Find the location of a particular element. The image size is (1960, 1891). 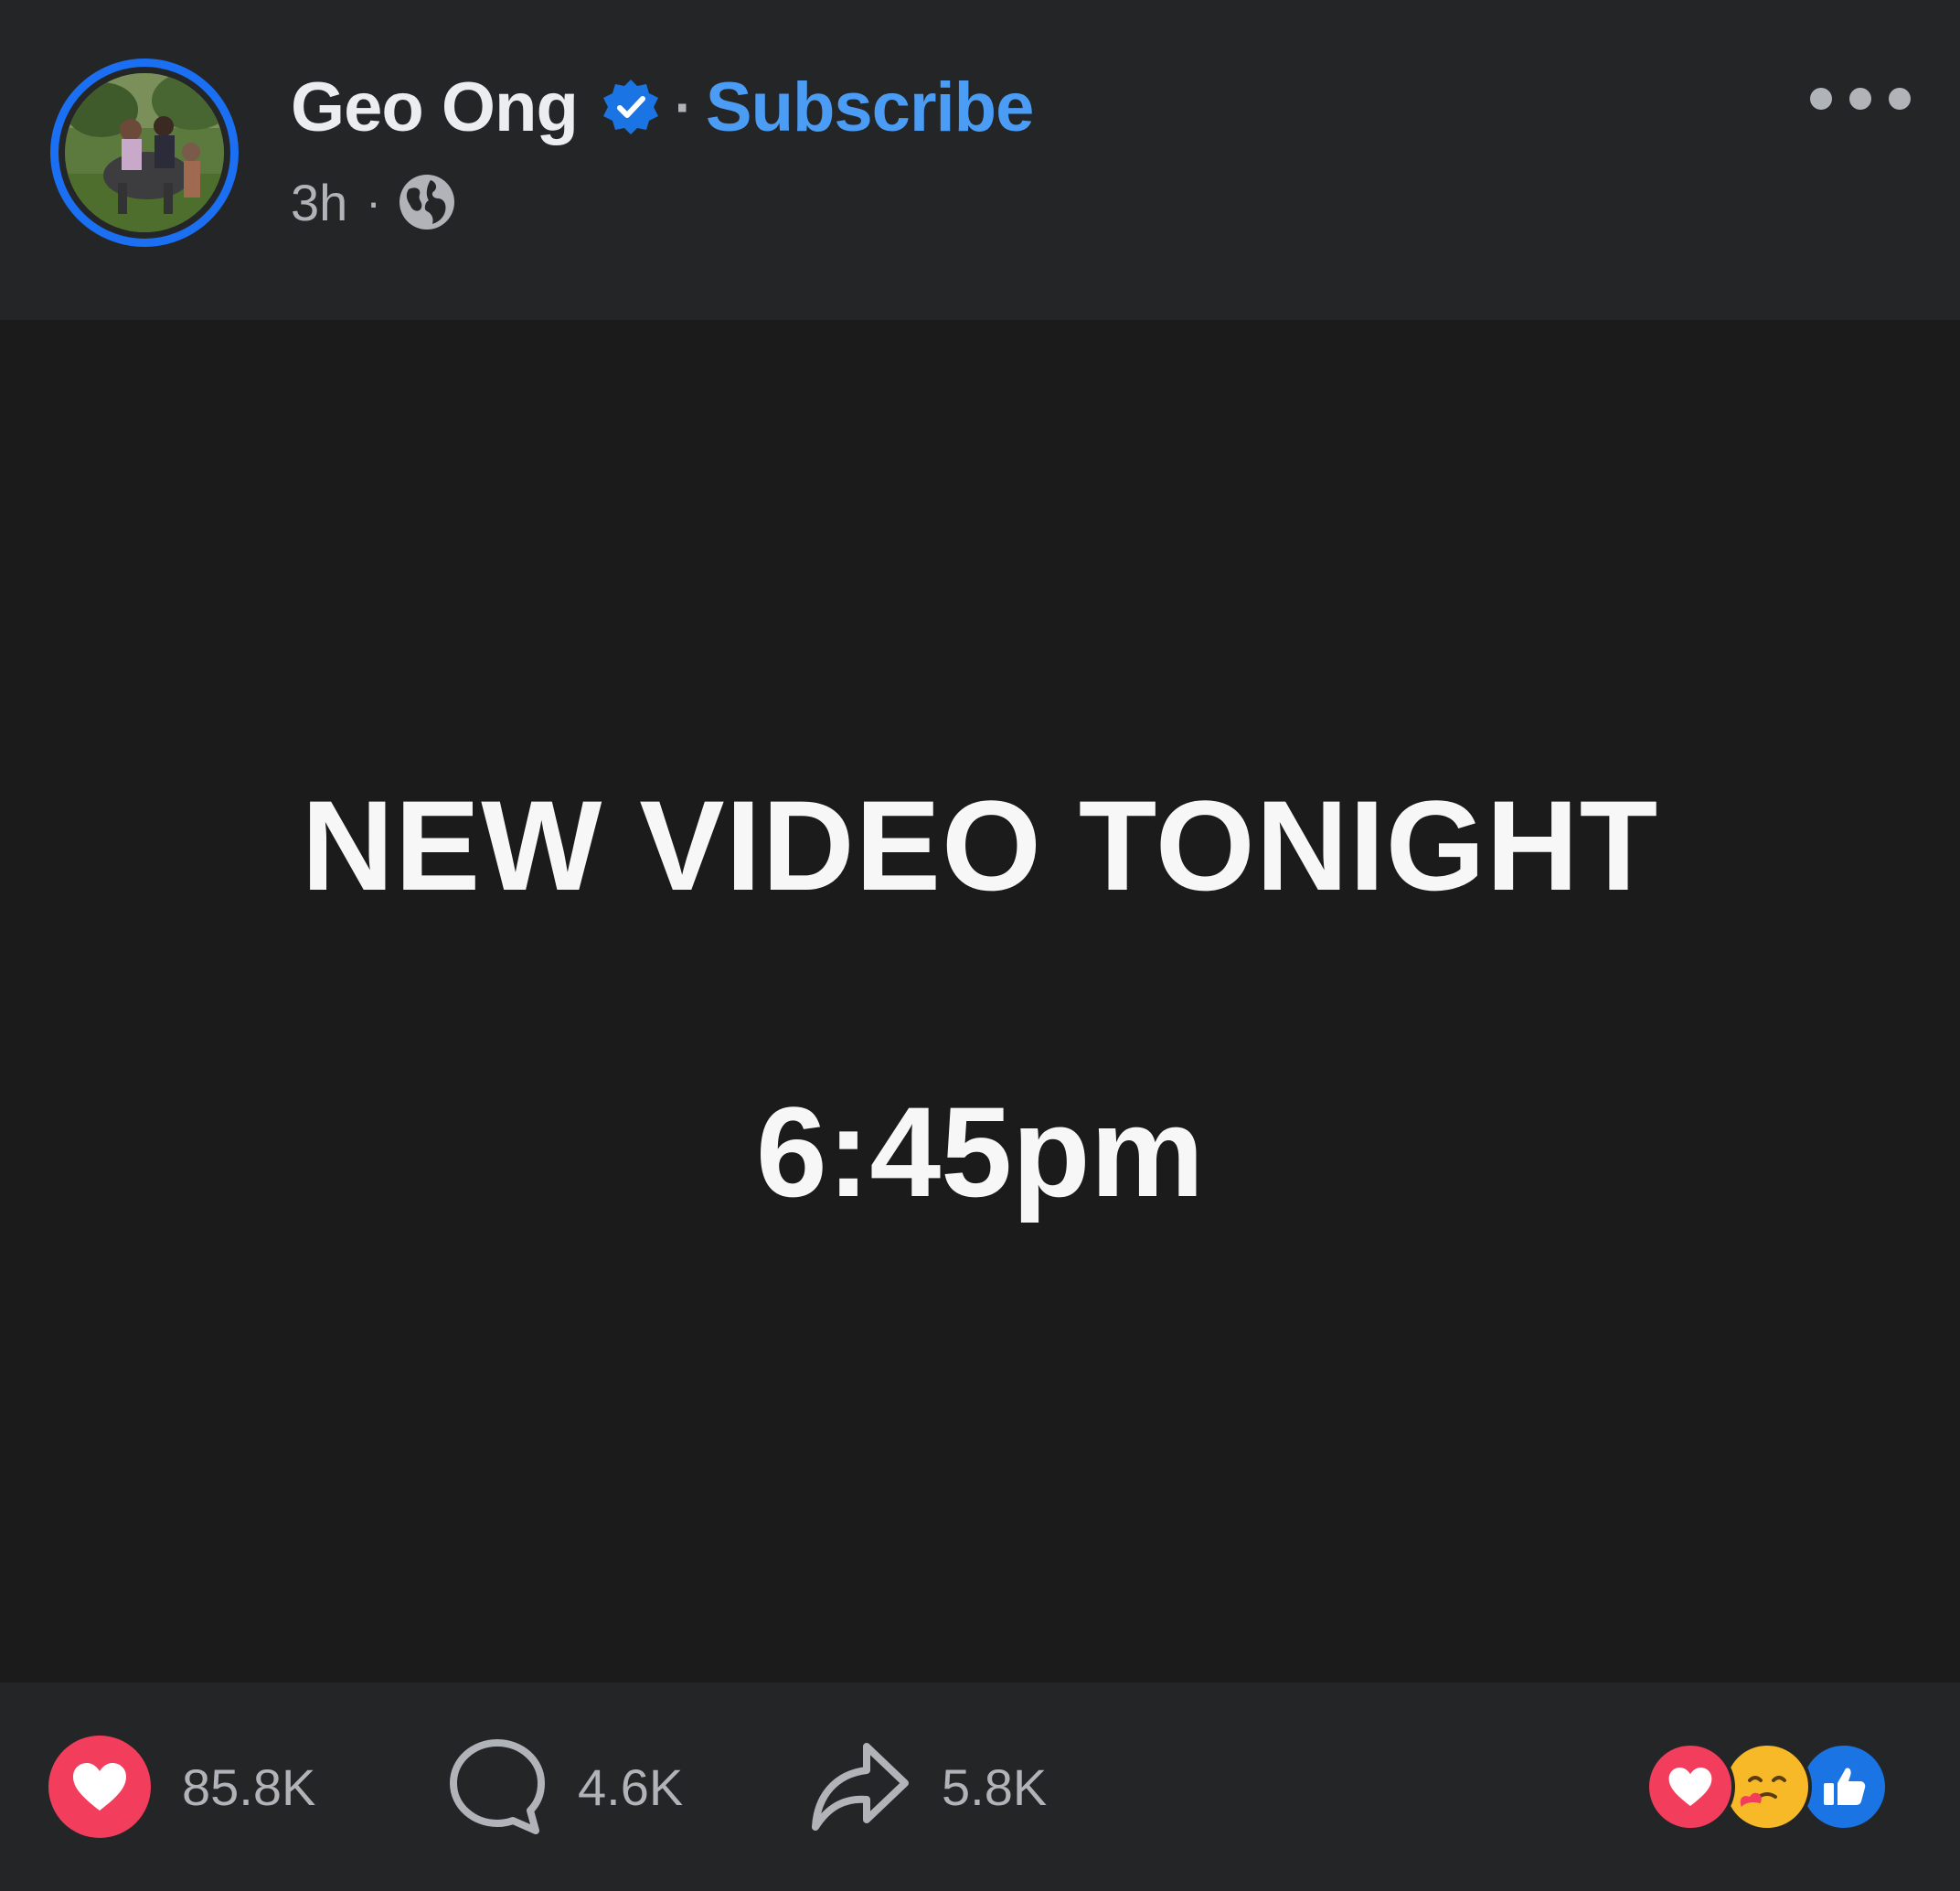

verified-badge-icon is located at coordinates (630, 107).